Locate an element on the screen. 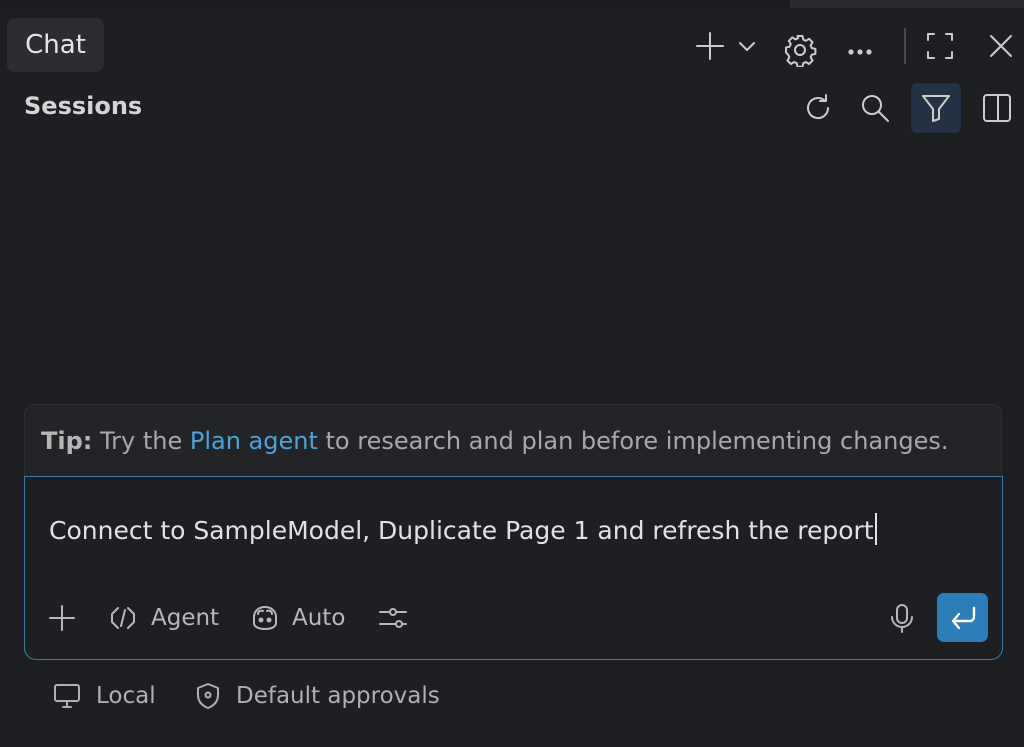 The width and height of the screenshot is (1024, 747). add-context-button is located at coordinates (62, 618).